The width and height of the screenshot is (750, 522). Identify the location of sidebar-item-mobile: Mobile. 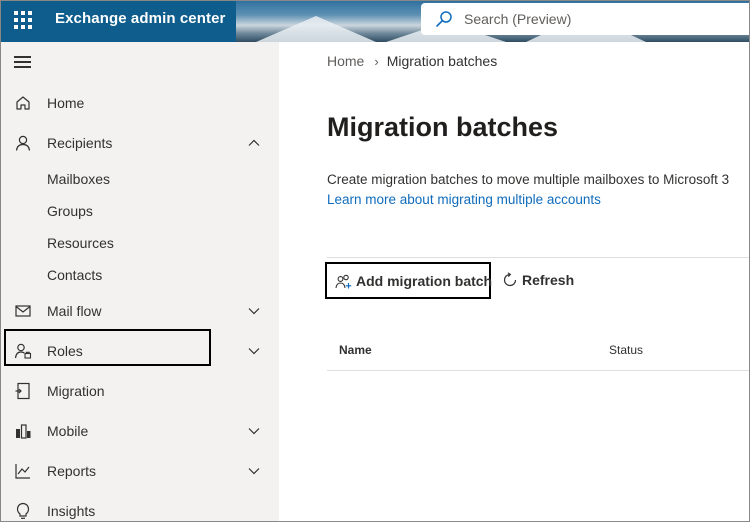
(139, 431).